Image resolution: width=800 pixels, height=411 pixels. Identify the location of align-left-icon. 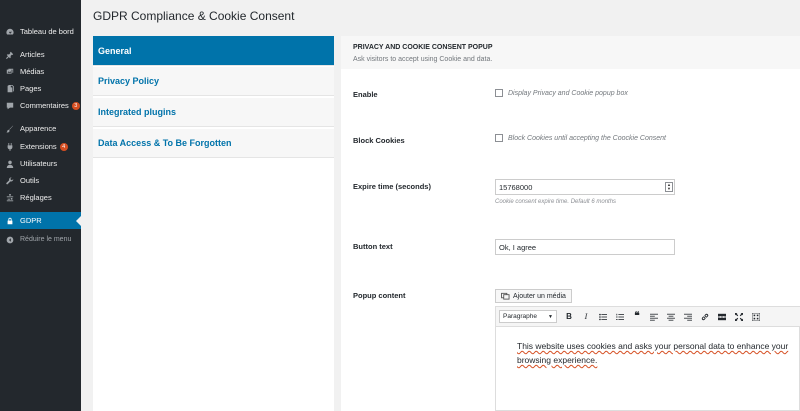
(654, 317).